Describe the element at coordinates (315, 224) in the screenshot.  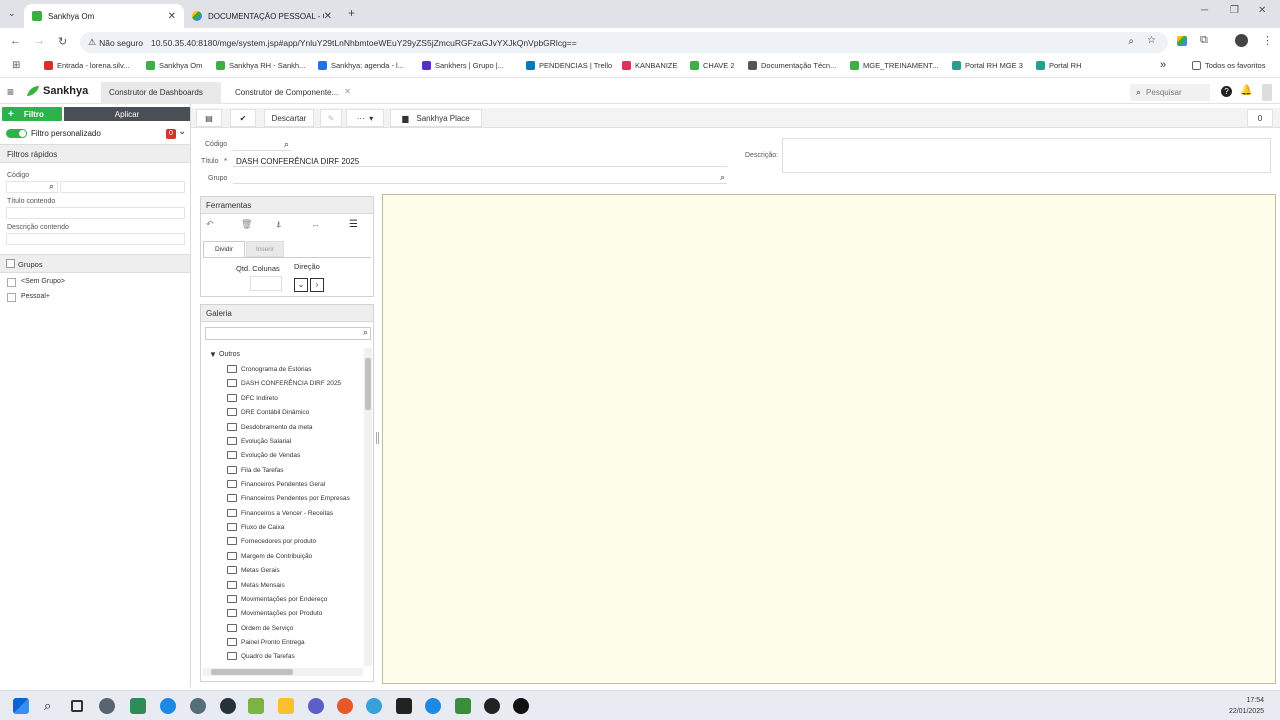
I see `resize-icon: ↔` at that location.